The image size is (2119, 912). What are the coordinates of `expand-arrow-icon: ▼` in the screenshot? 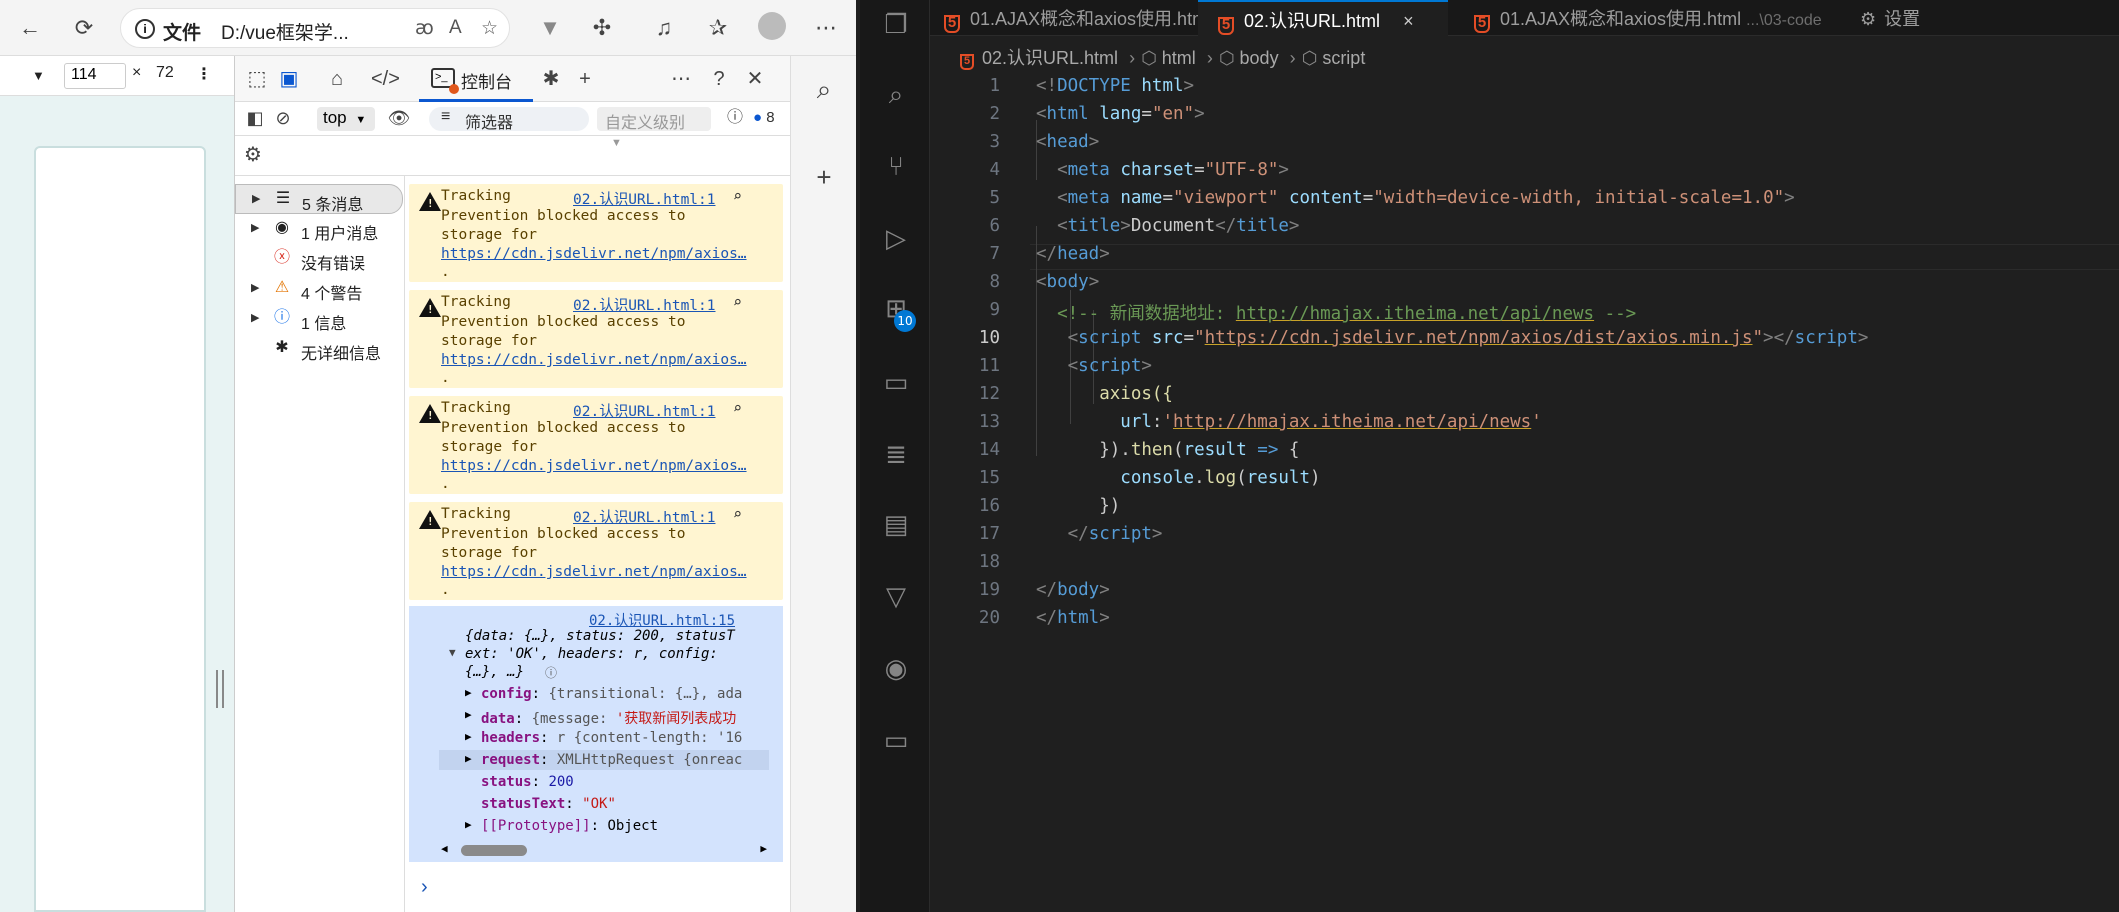 It's located at (452, 652).